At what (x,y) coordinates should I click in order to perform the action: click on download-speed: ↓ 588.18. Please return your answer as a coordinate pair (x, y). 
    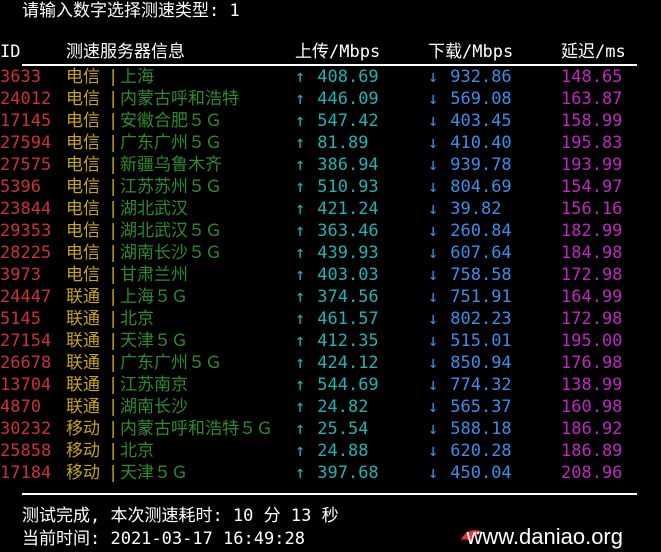
    Looking at the image, I should click on (470, 429).